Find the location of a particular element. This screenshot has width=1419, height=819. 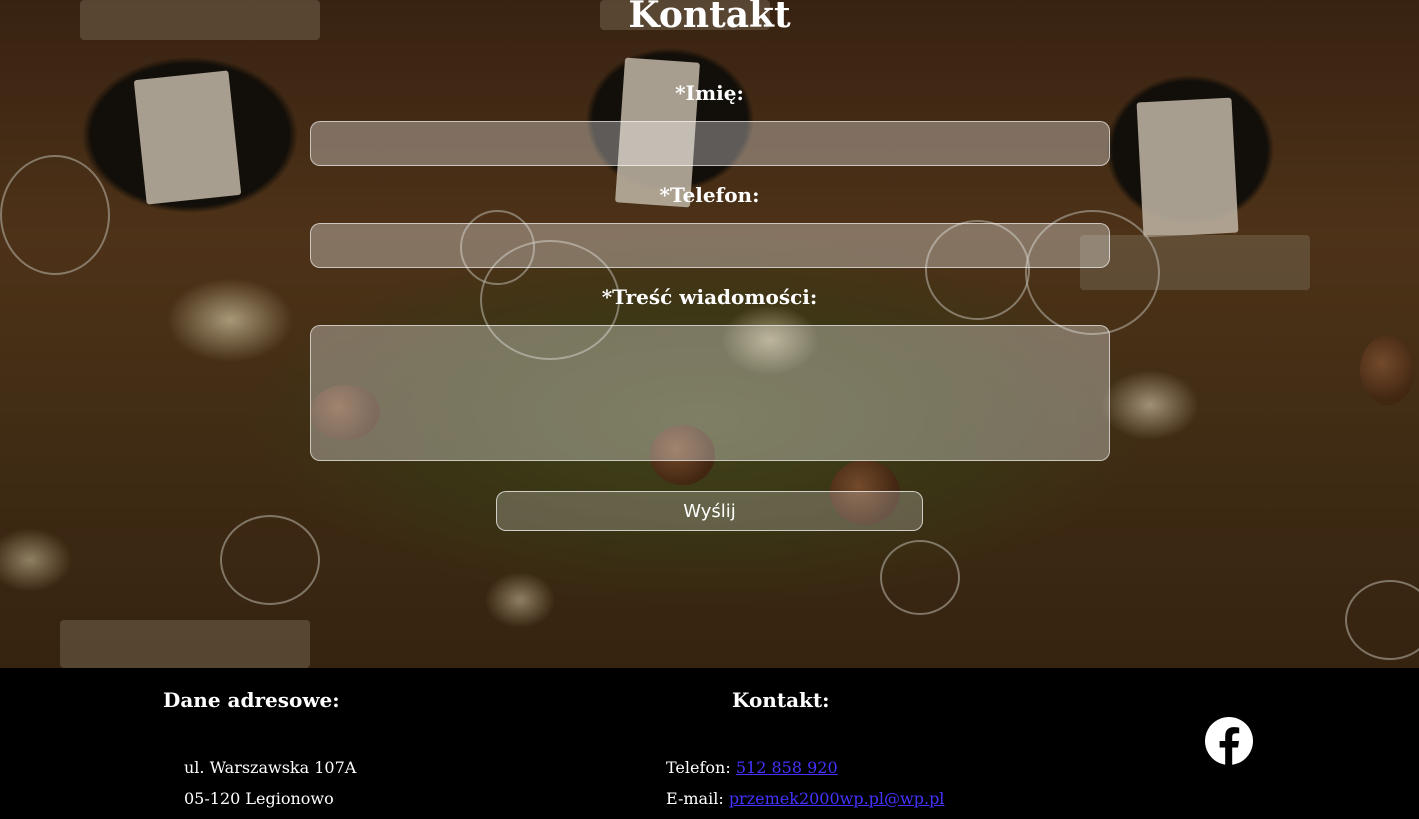

facebook-icon is located at coordinates (1229, 741).